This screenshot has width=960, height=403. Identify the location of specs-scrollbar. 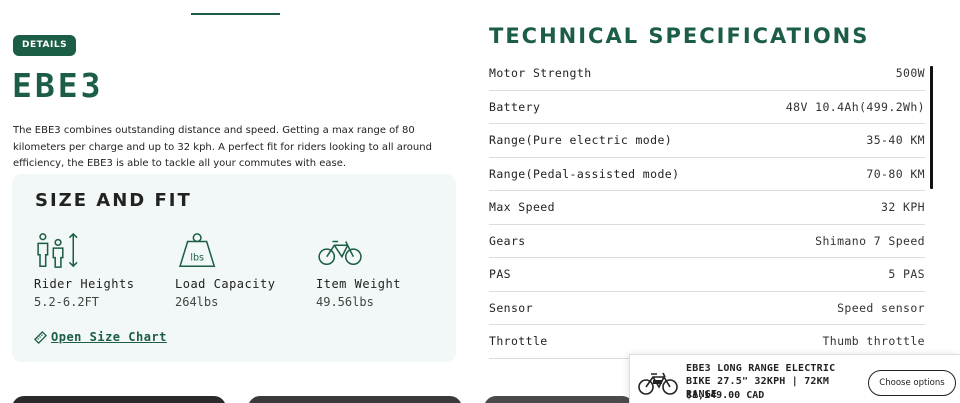
(931, 127).